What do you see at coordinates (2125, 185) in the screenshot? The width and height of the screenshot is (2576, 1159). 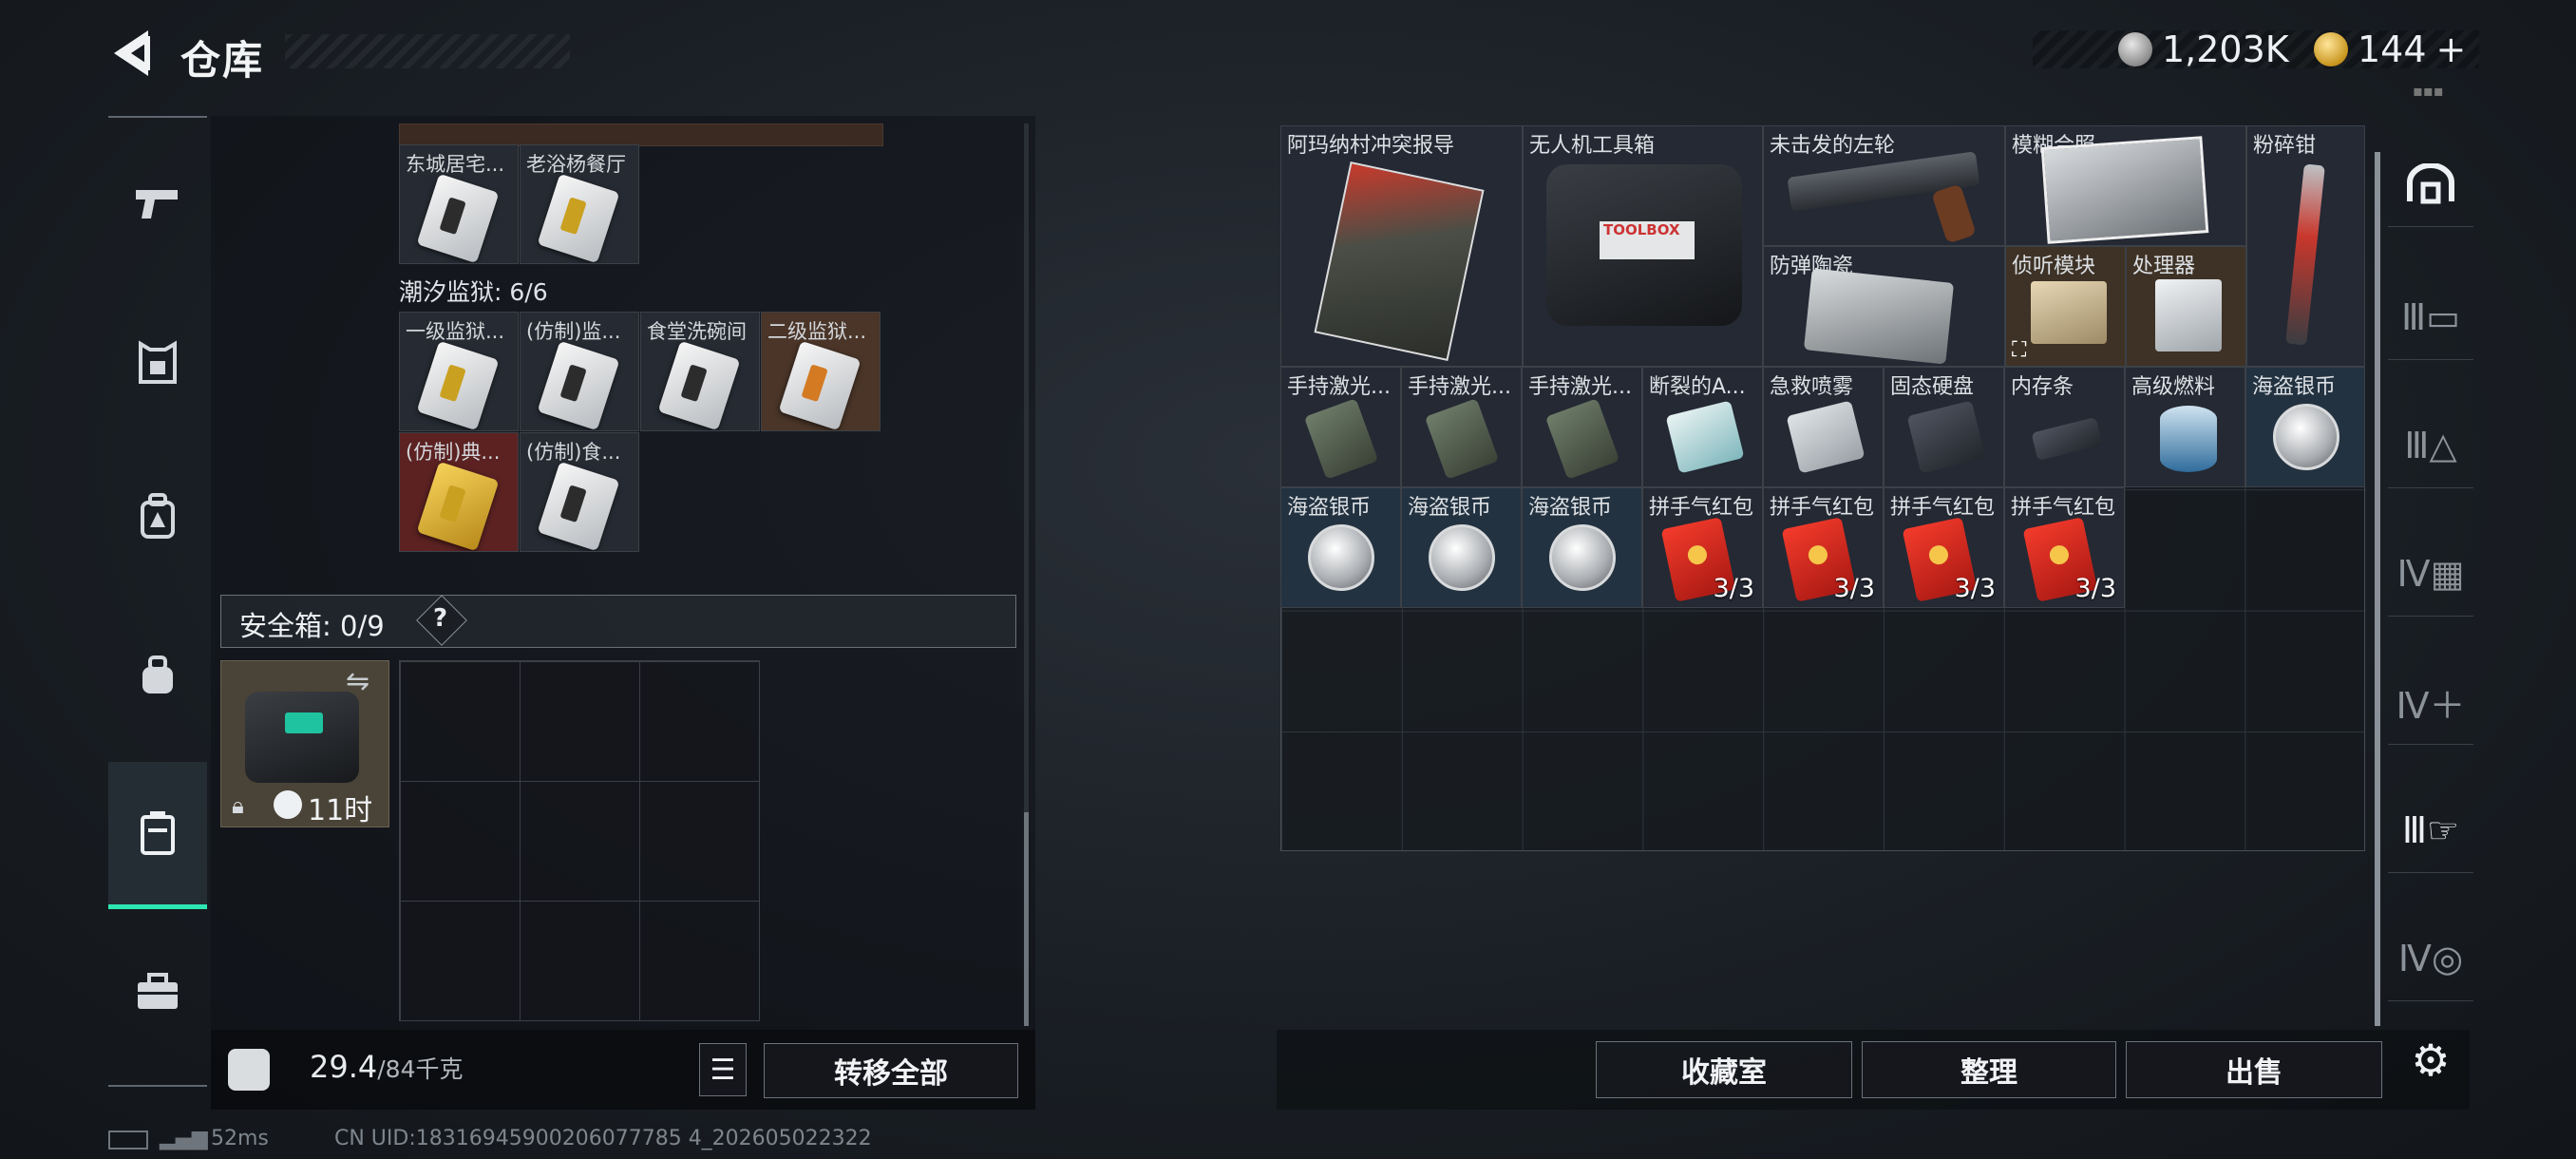 I see `warehouse-item: 模糊合照` at bounding box center [2125, 185].